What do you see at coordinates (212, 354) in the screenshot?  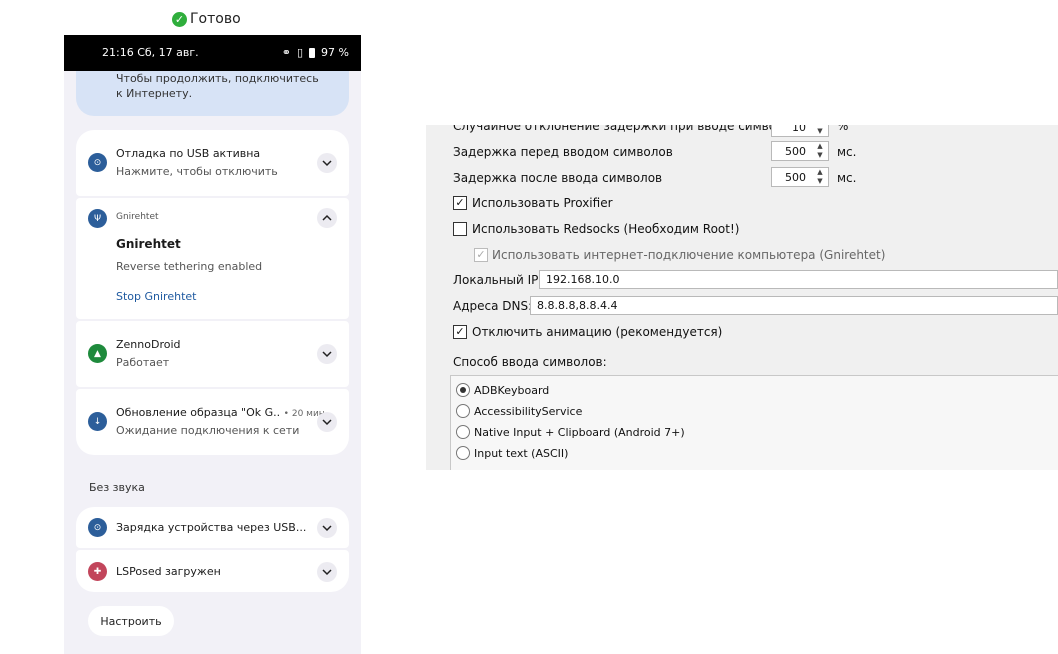 I see `notification-zennodroid: ▲ ZennoDroid Работает` at bounding box center [212, 354].